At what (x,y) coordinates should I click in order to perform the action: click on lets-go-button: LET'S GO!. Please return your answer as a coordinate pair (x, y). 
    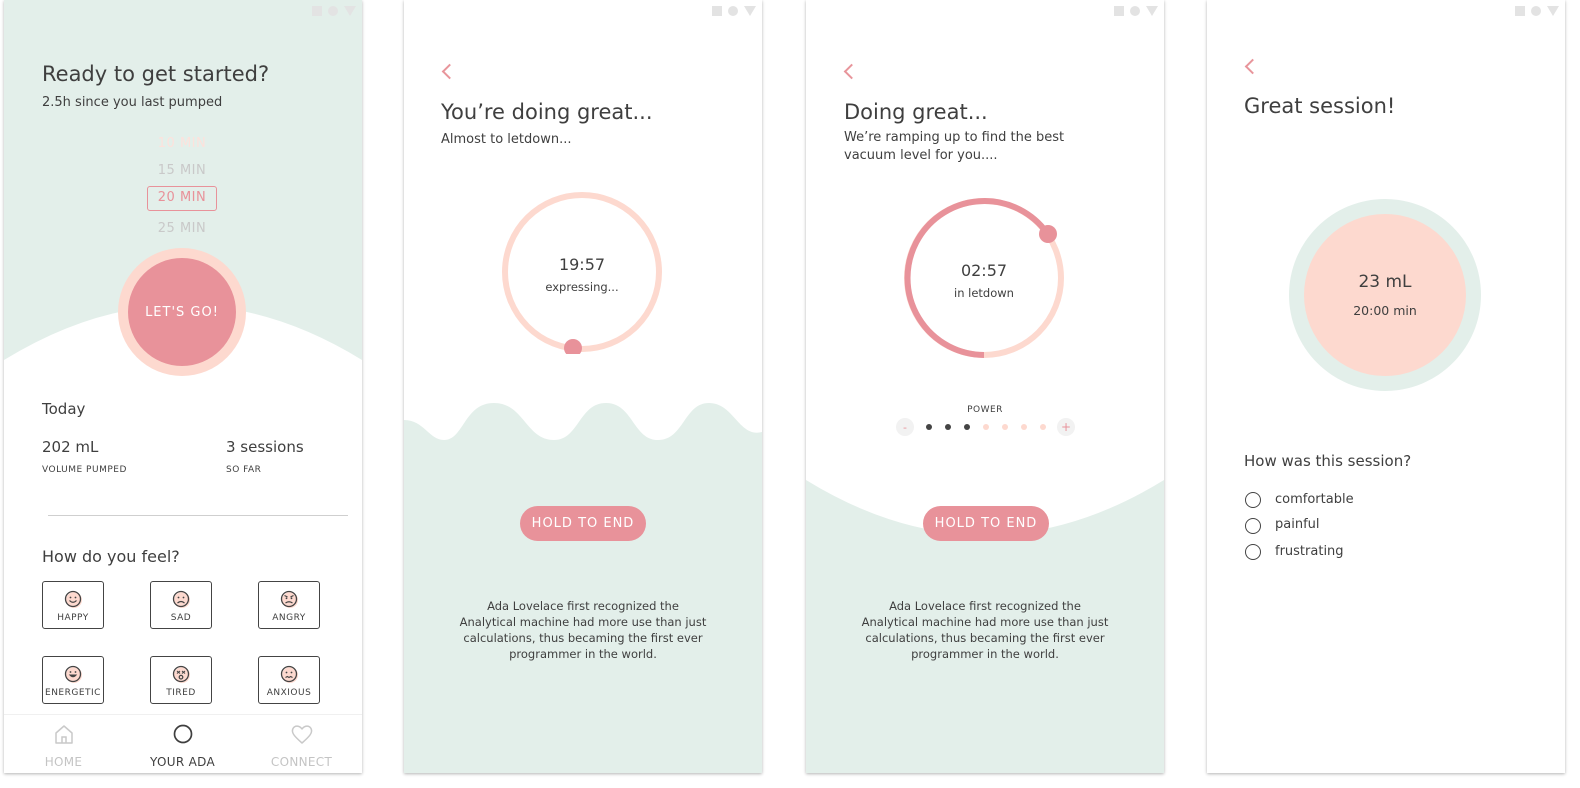
    Looking at the image, I should click on (182, 312).